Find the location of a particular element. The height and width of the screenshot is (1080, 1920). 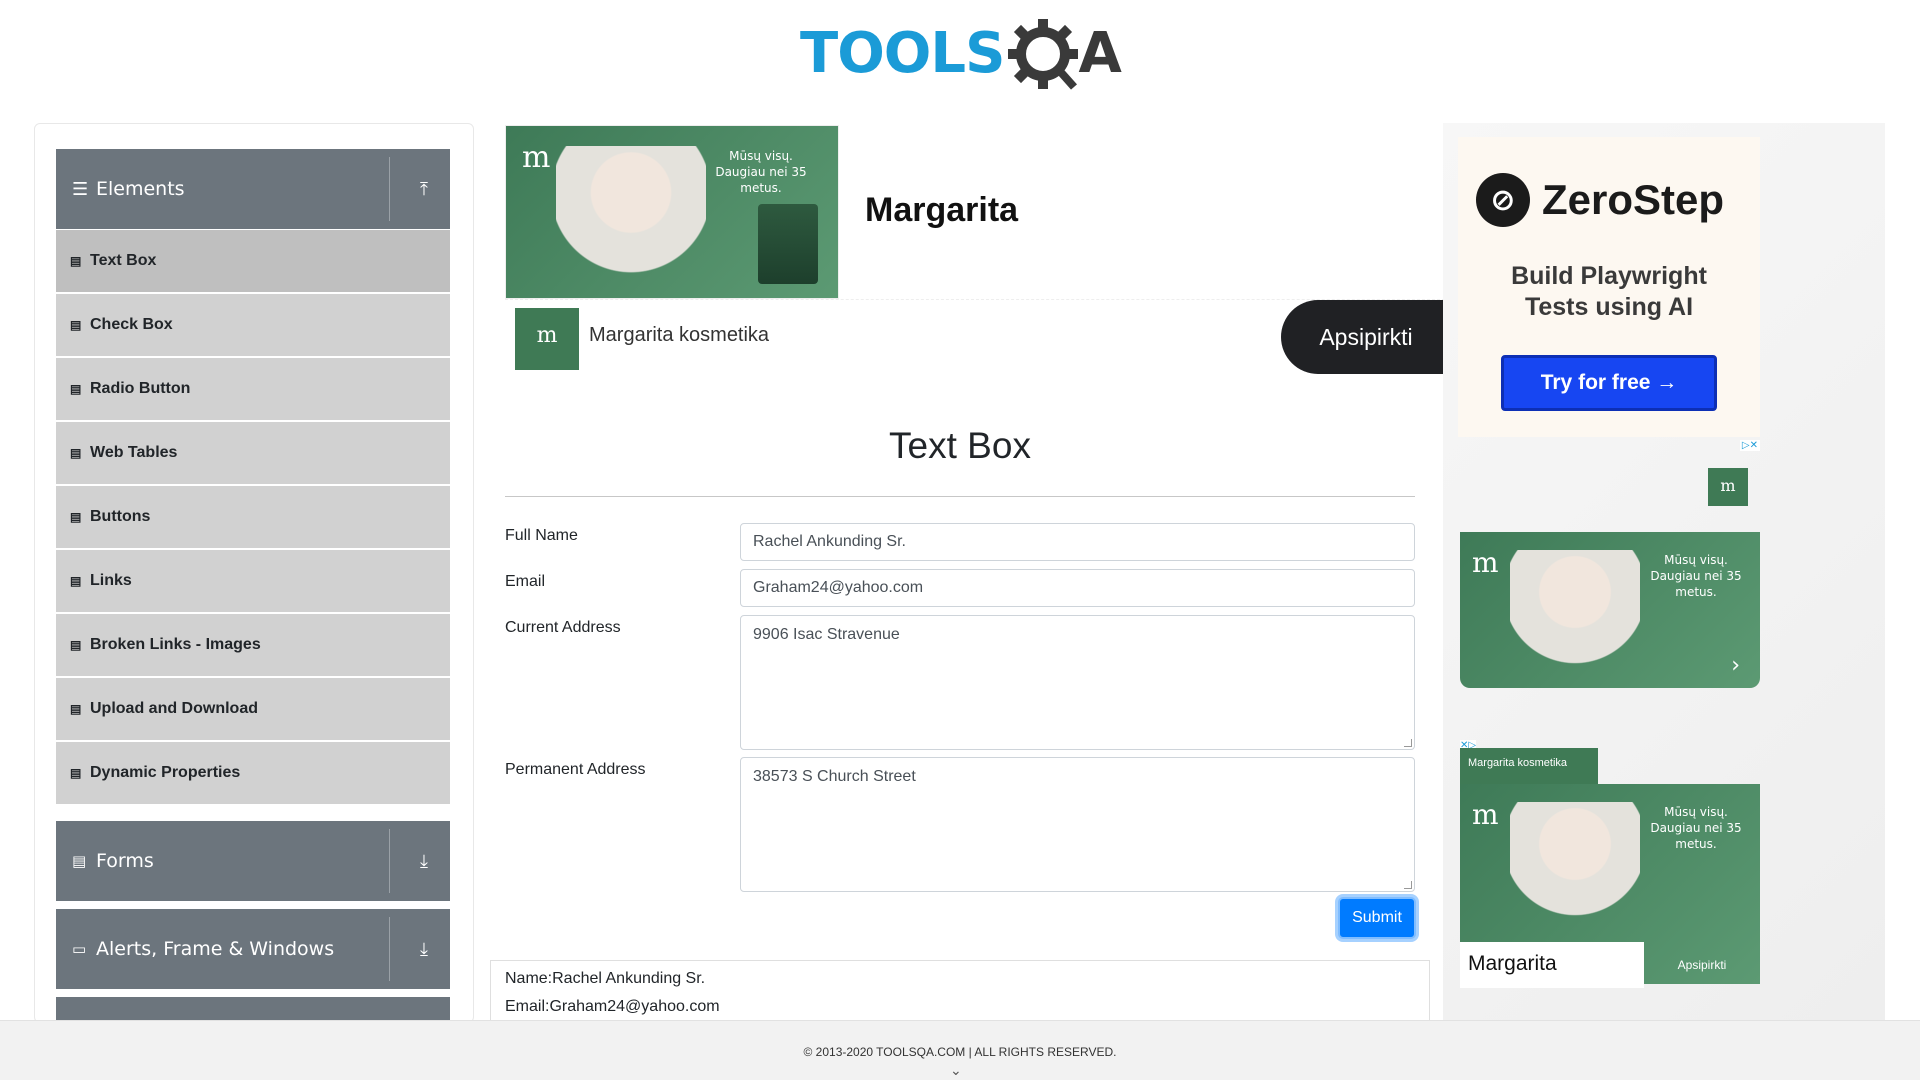

zerostep-tagline: Build Playwright Tests using AI is located at coordinates (1609, 291).